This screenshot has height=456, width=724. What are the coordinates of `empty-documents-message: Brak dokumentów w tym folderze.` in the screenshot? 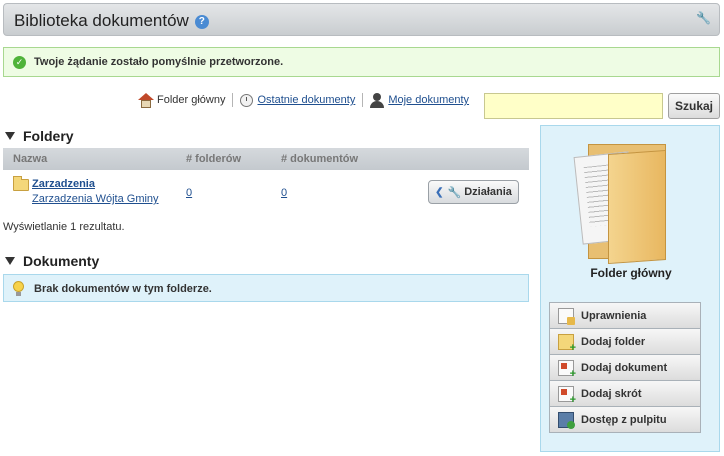 It's located at (123, 289).